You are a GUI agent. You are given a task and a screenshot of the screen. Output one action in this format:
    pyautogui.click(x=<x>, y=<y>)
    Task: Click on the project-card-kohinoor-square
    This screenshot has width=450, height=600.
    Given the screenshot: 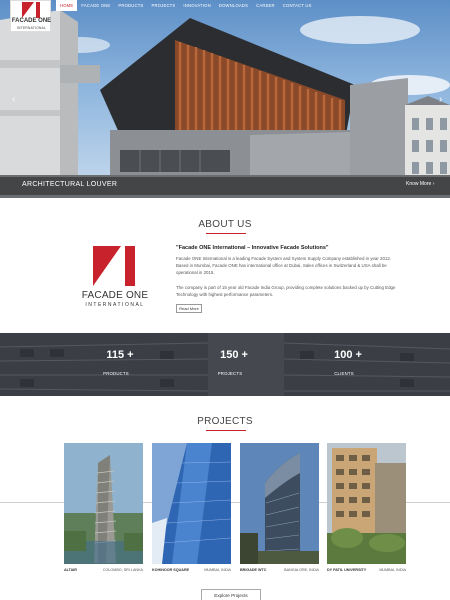 What is the action you would take?
    pyautogui.click(x=191, y=503)
    